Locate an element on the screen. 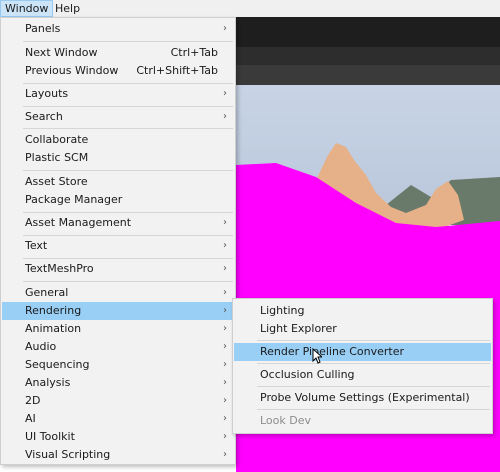  editor-toolbar is located at coordinates (368, 32).